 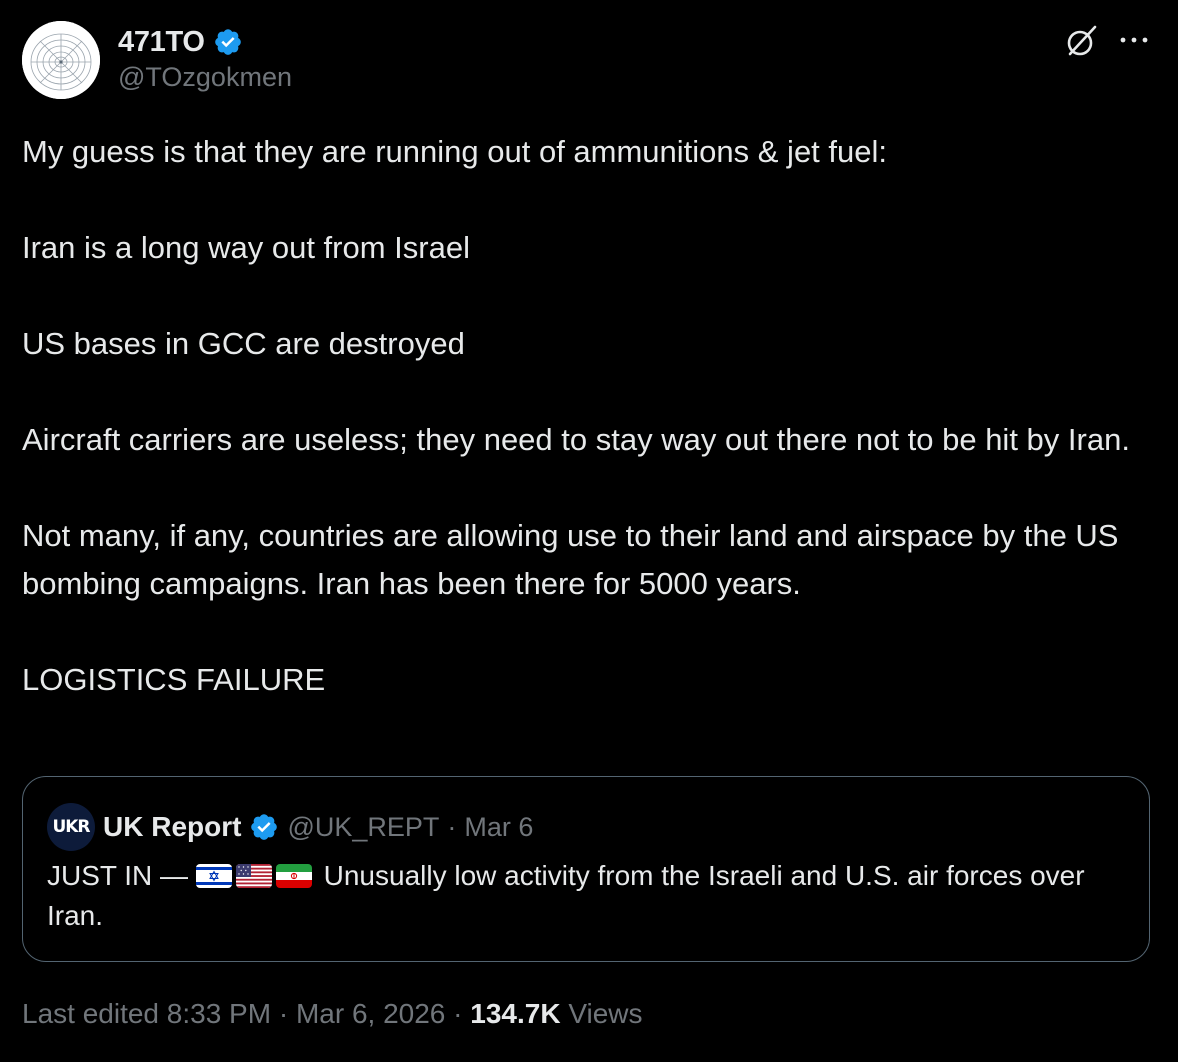 What do you see at coordinates (118, 875) in the screenshot?
I see `quoted-text-prefix: JUST IN —` at bounding box center [118, 875].